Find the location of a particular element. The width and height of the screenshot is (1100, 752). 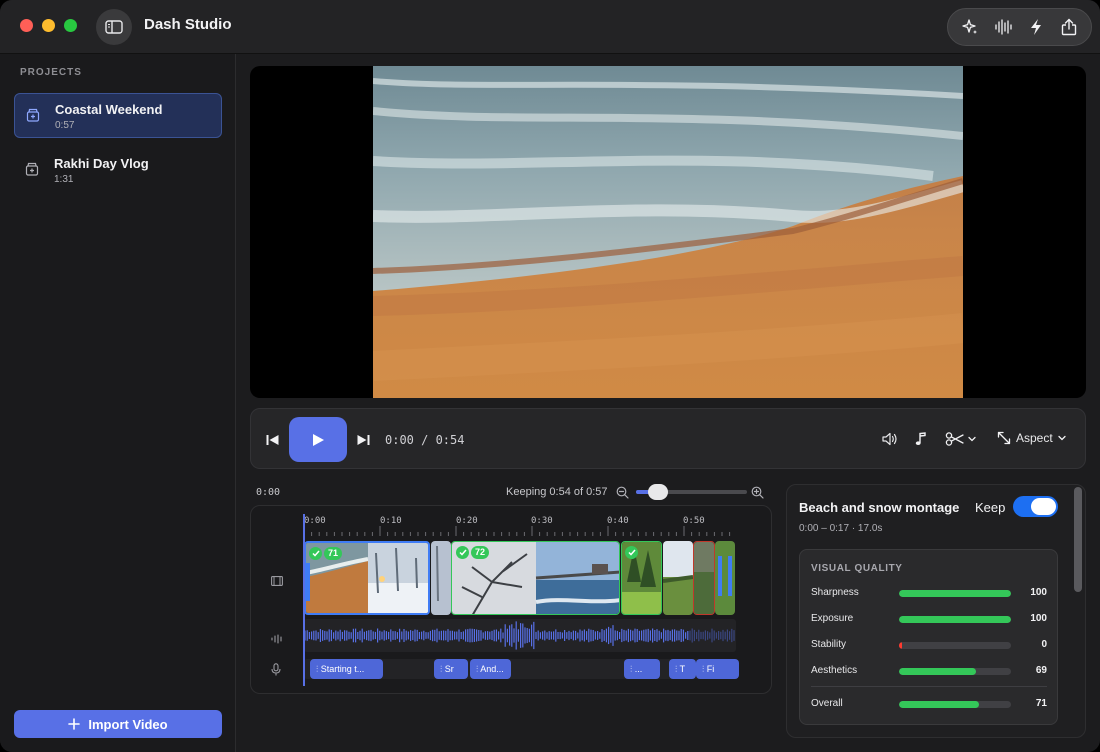

timeline-current-time: 0:00 is located at coordinates (268, 492).